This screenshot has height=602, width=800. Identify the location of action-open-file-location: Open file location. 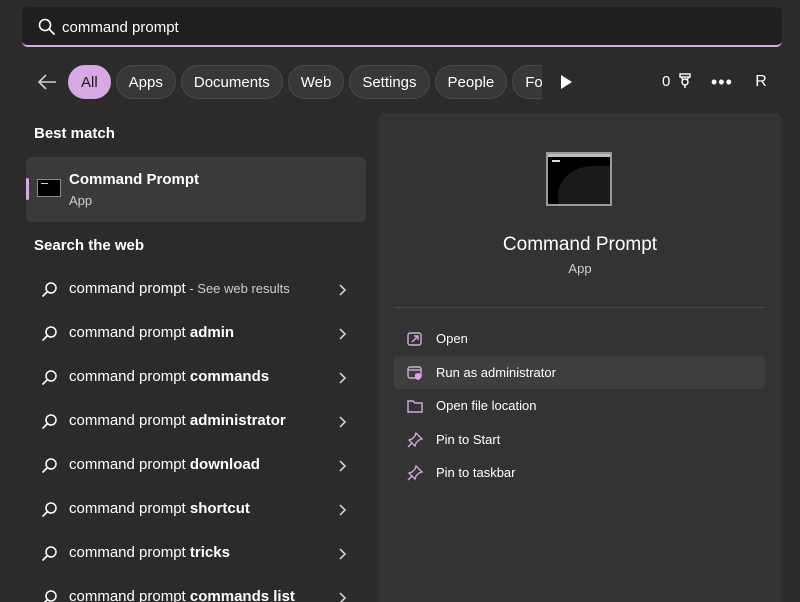
(579, 406).